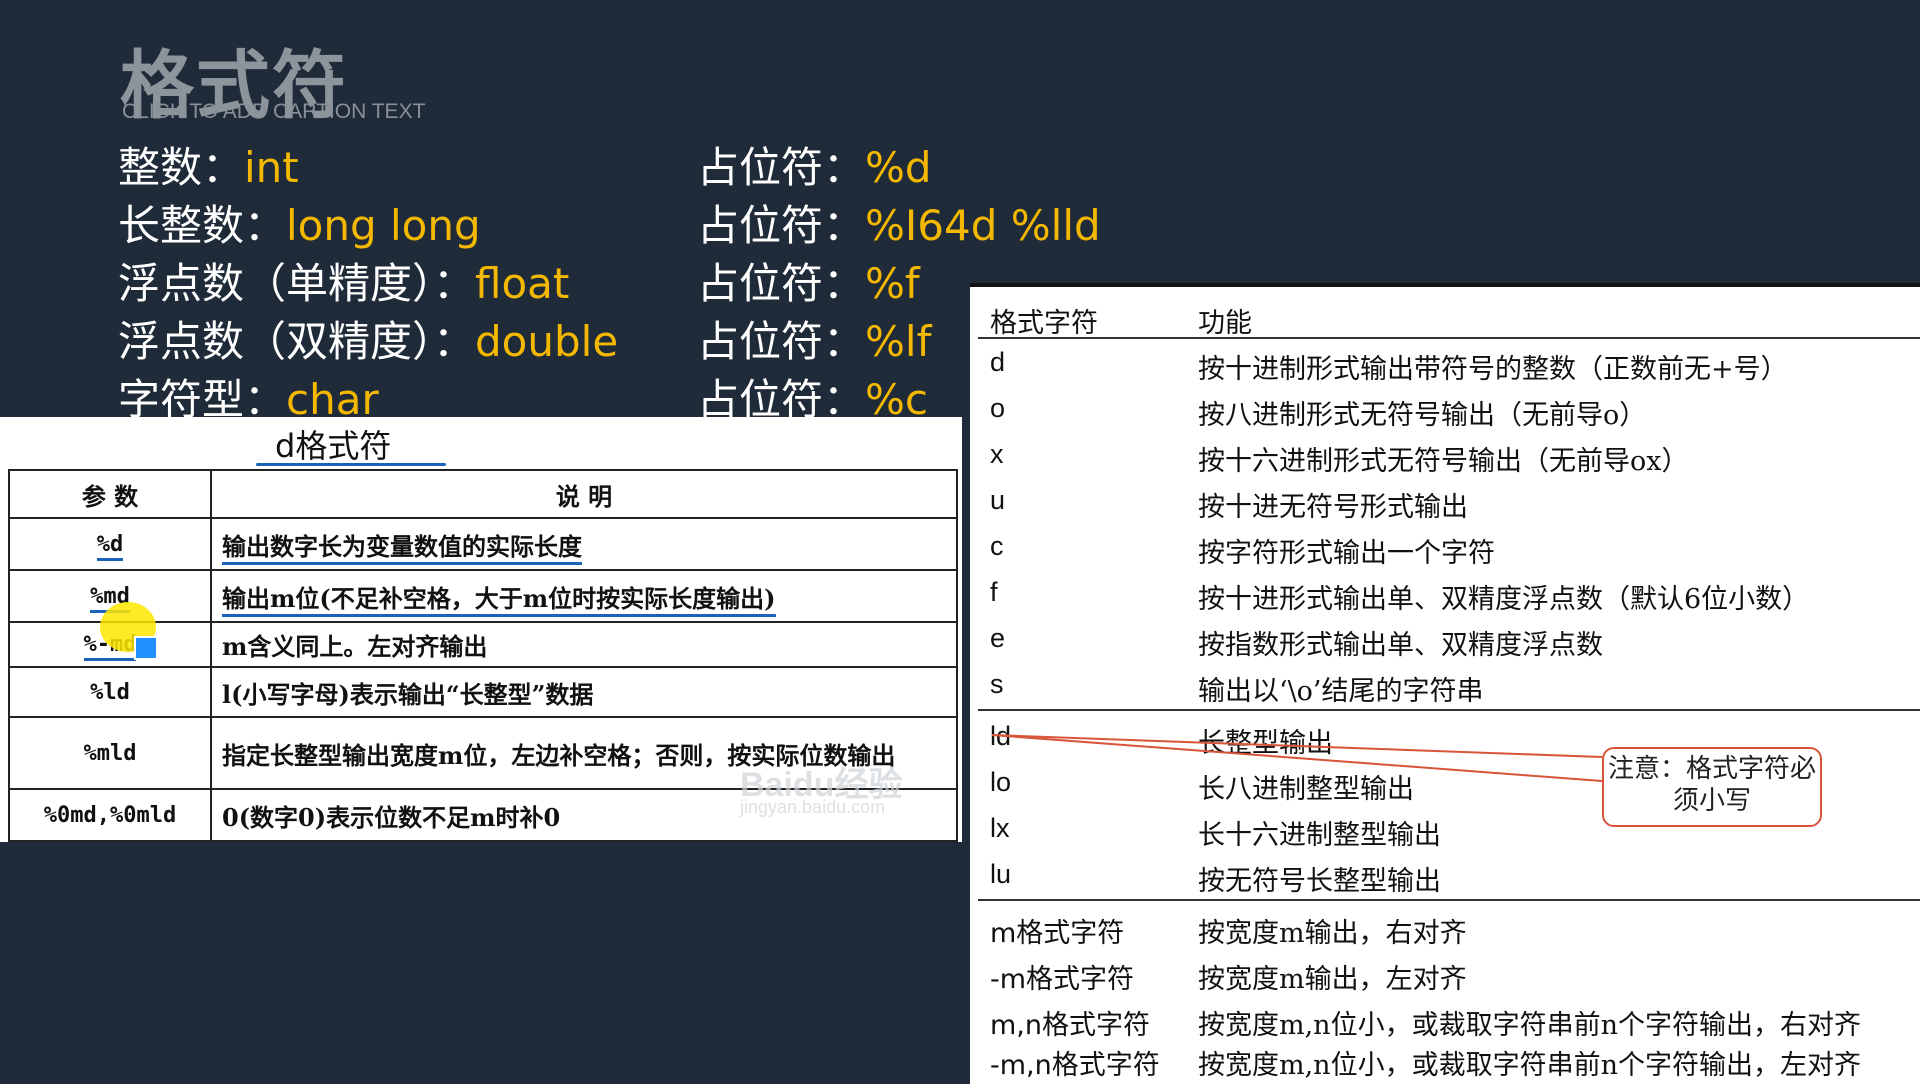  I want to click on format-func: 按宽度m输出，右对齐, so click(1332, 933).